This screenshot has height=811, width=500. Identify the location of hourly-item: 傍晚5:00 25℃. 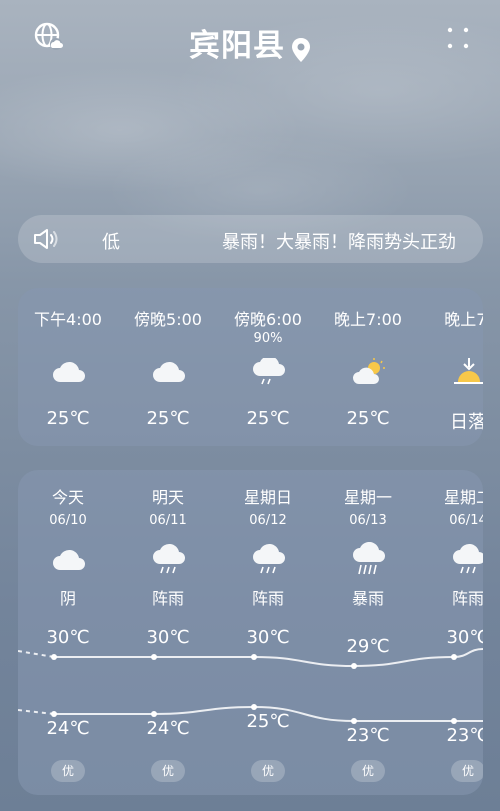
(168, 367).